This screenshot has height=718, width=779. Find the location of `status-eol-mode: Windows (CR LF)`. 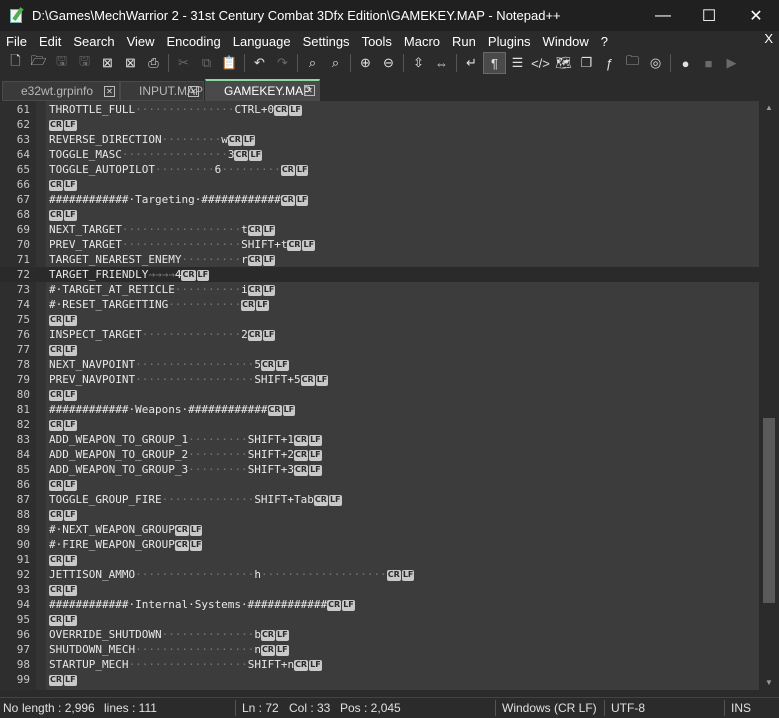

status-eol-mode: Windows (CR LF) is located at coordinates (549, 708).